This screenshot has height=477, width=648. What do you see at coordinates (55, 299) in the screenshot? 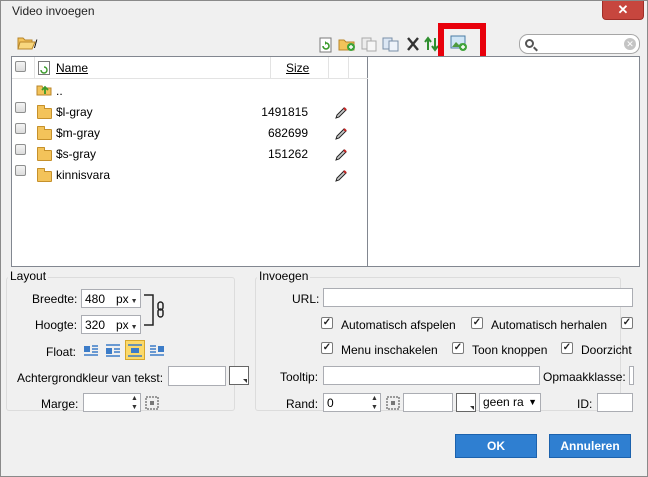
I see `width-label: Breedte:` at bounding box center [55, 299].